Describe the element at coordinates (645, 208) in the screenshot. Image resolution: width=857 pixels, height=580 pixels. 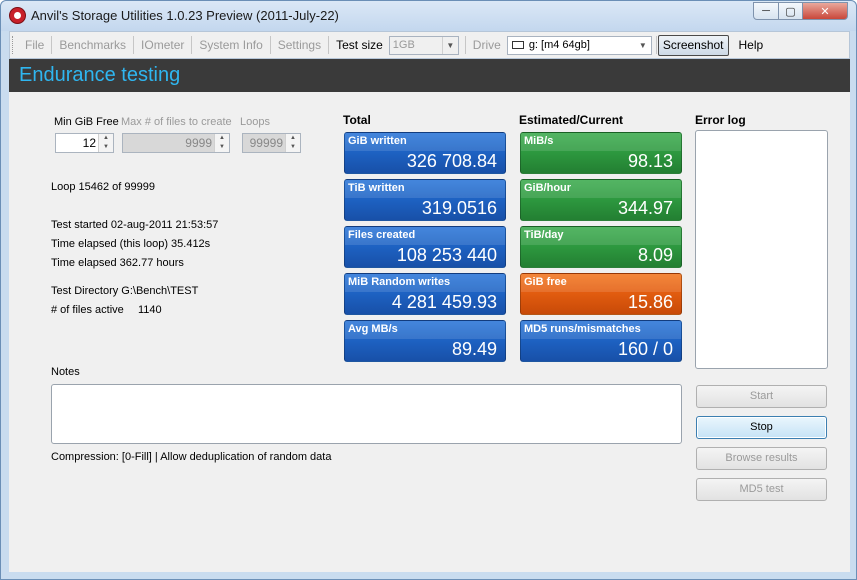
I see `tile-value: 344.97` at that location.